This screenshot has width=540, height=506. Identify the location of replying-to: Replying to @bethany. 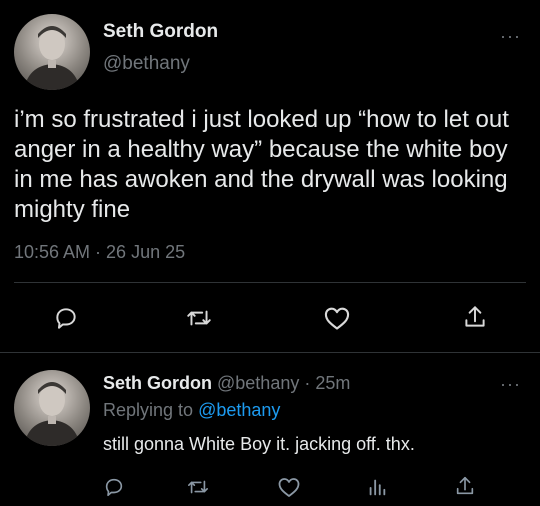
(191, 410).